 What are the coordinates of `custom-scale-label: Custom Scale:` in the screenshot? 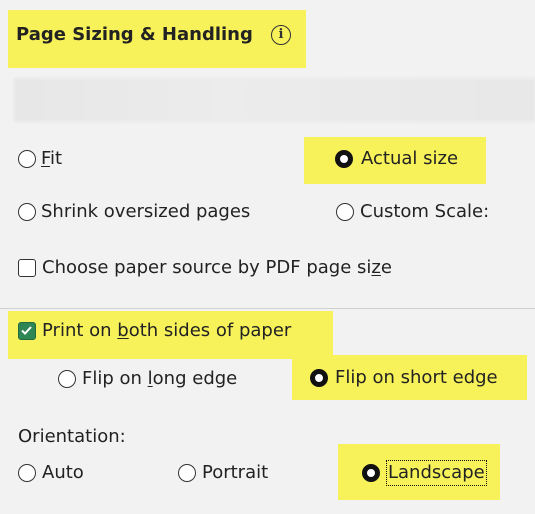 It's located at (424, 212).